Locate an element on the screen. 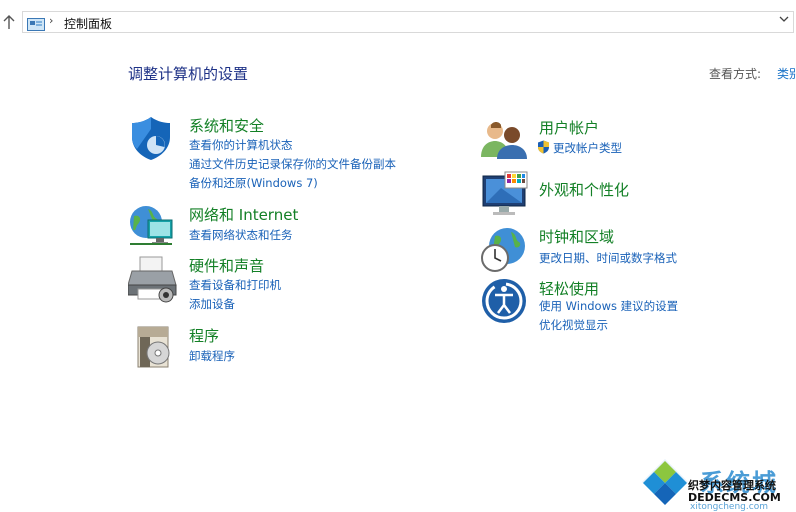  hardware-sound-title: 硬件和声音 is located at coordinates (226, 265).